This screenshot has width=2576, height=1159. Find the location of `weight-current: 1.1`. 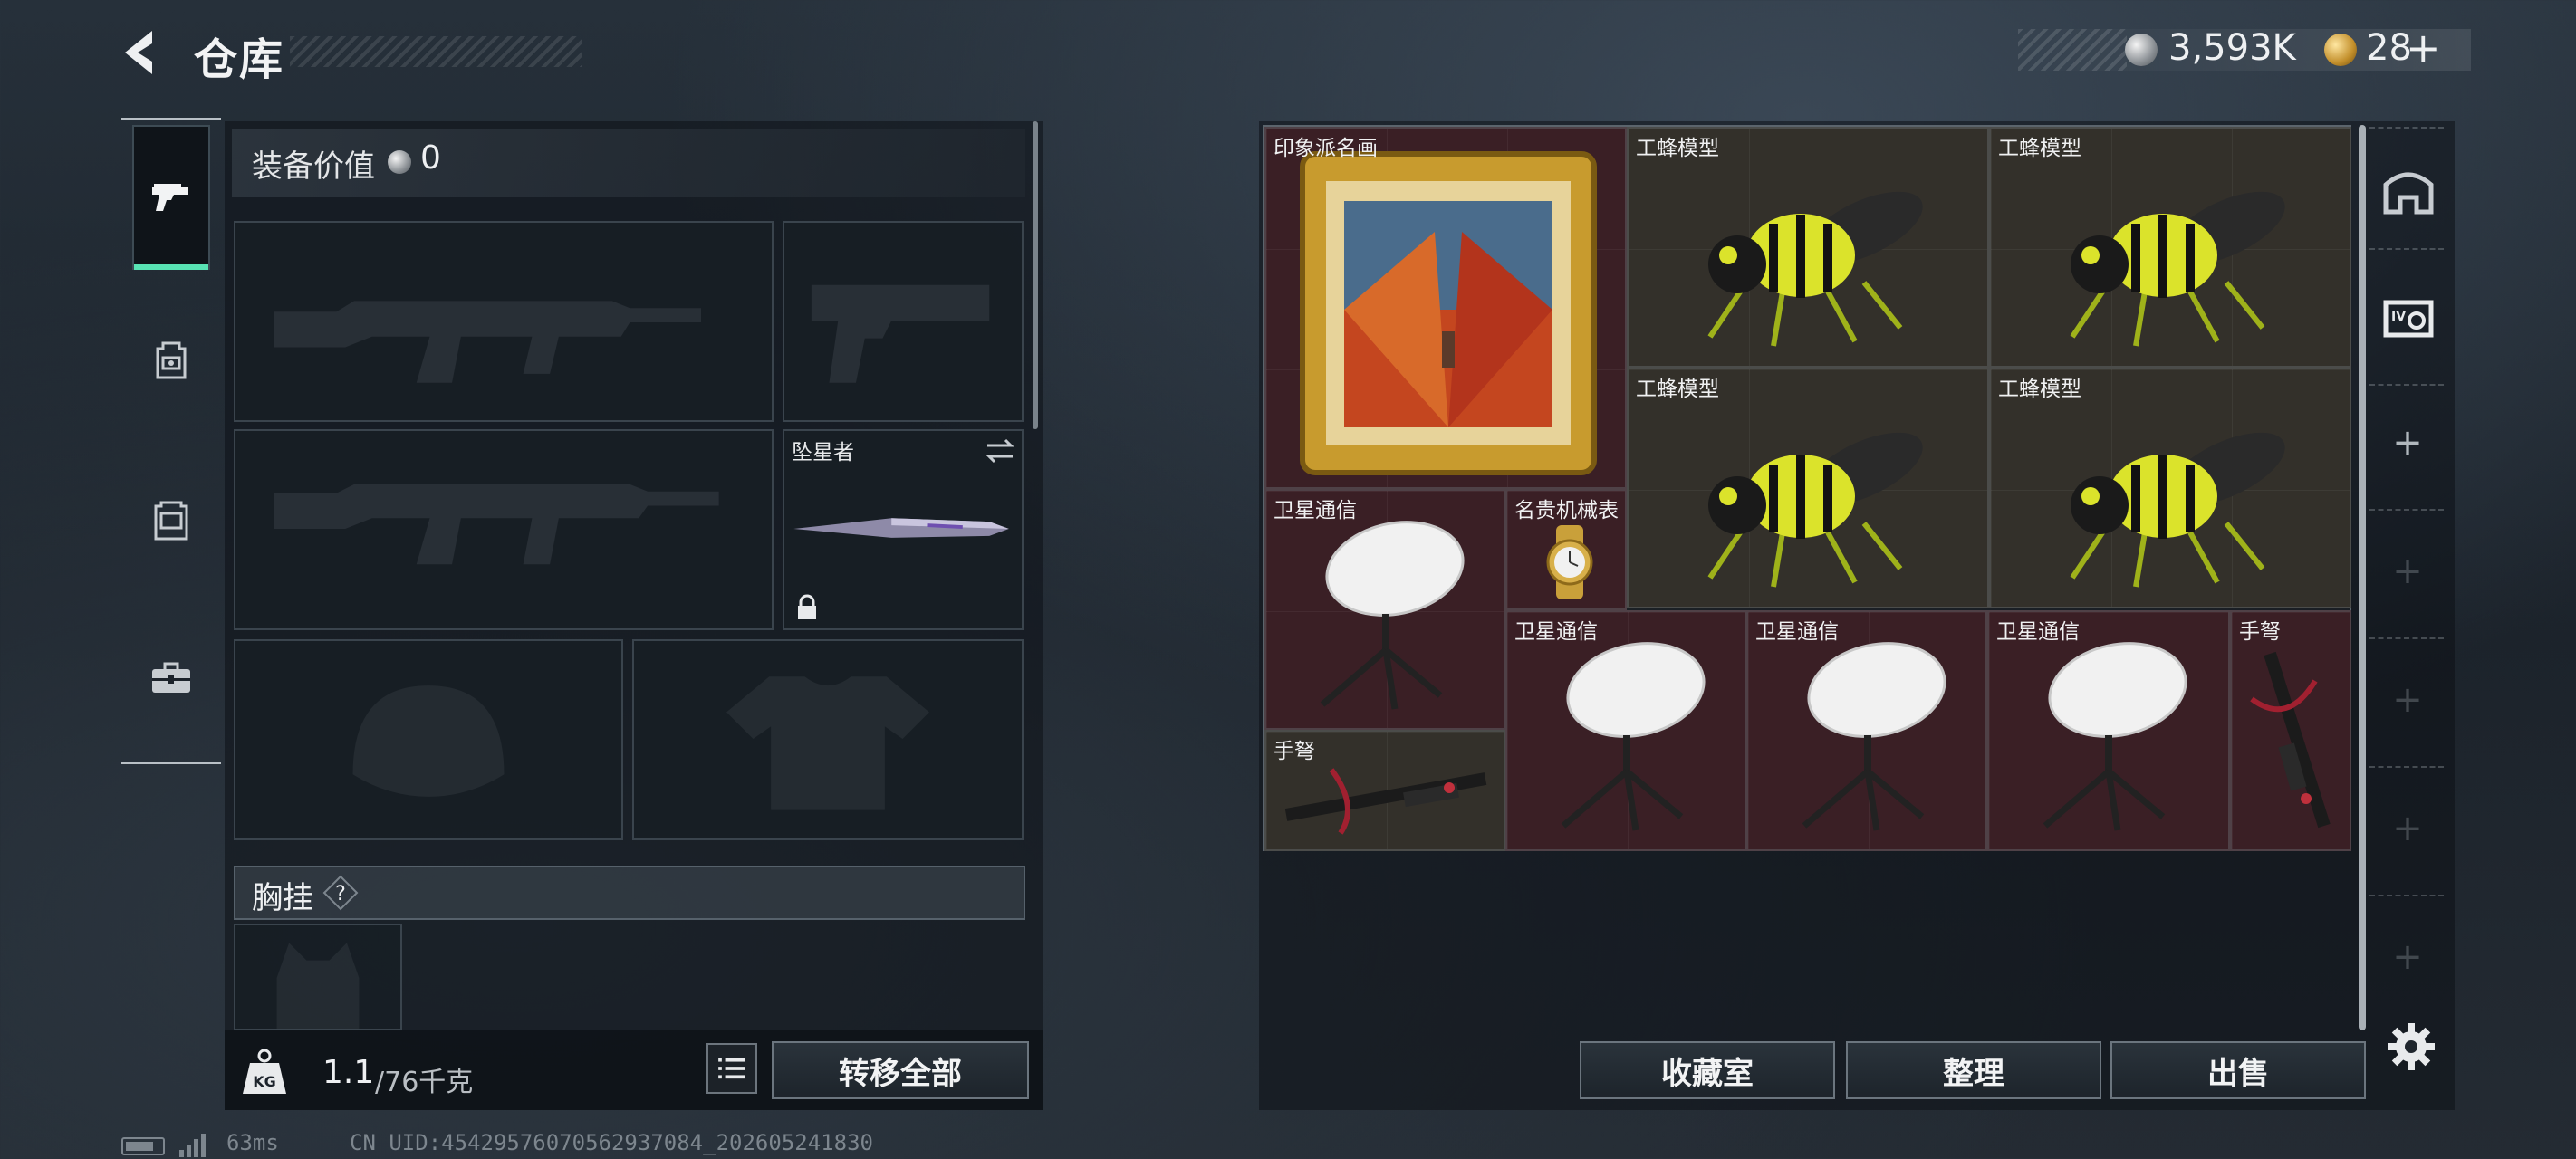

weight-current: 1.1 is located at coordinates (348, 1072).